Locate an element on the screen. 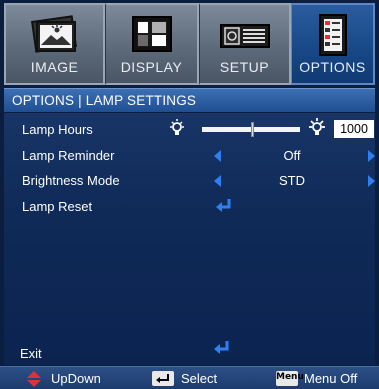 The image size is (379, 389). section-header: OPTIONS | LAMP SETTINGS is located at coordinates (189, 100).